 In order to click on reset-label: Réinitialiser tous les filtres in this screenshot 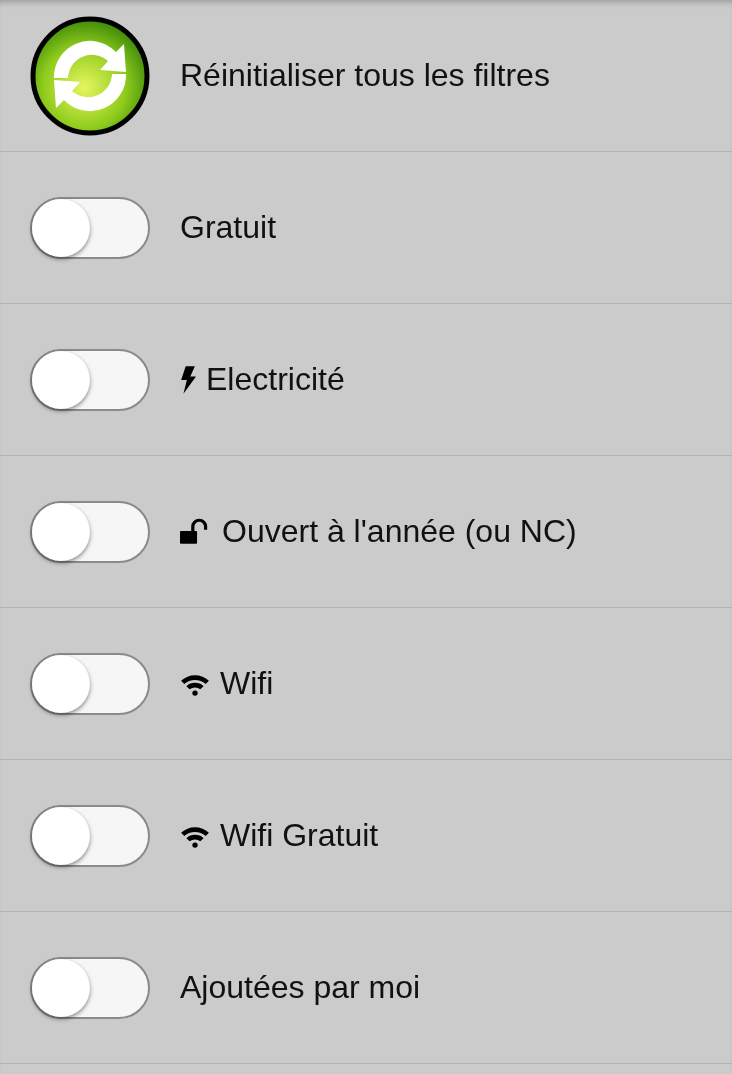, I will do `click(365, 75)`.